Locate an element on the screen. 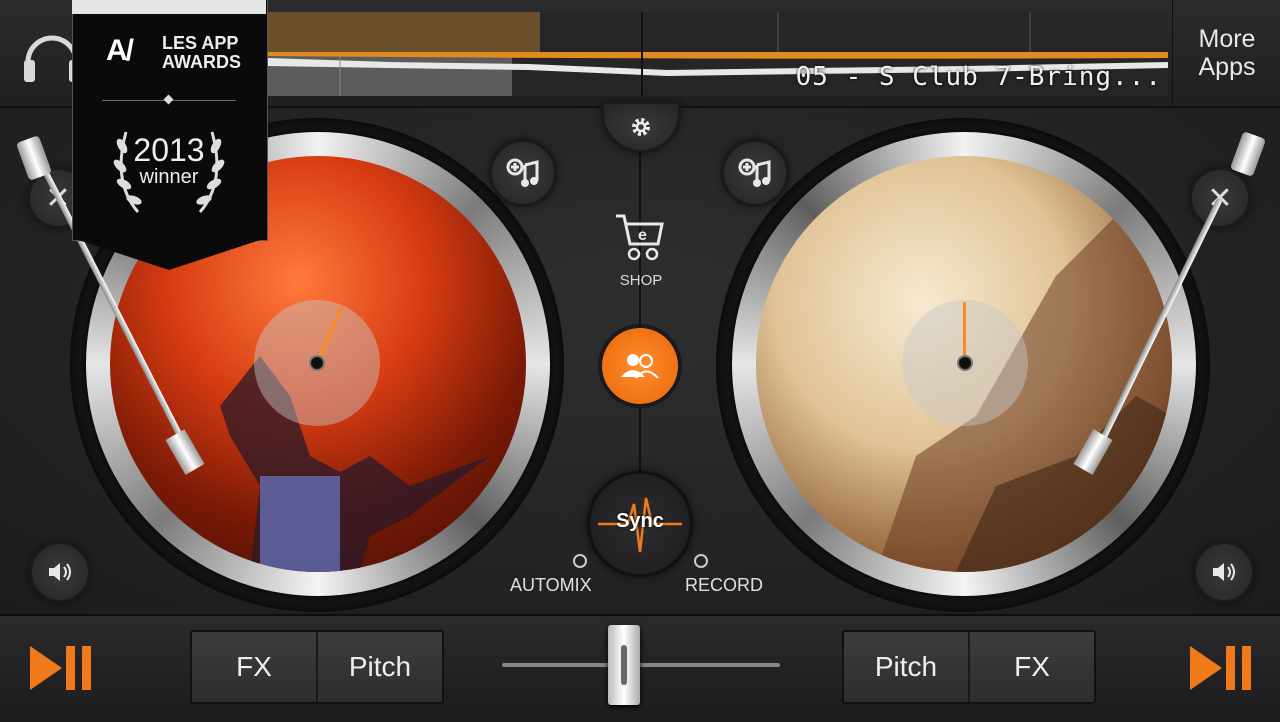 The image size is (1280, 722). badge-year: 2013 is located at coordinates (169, 150).